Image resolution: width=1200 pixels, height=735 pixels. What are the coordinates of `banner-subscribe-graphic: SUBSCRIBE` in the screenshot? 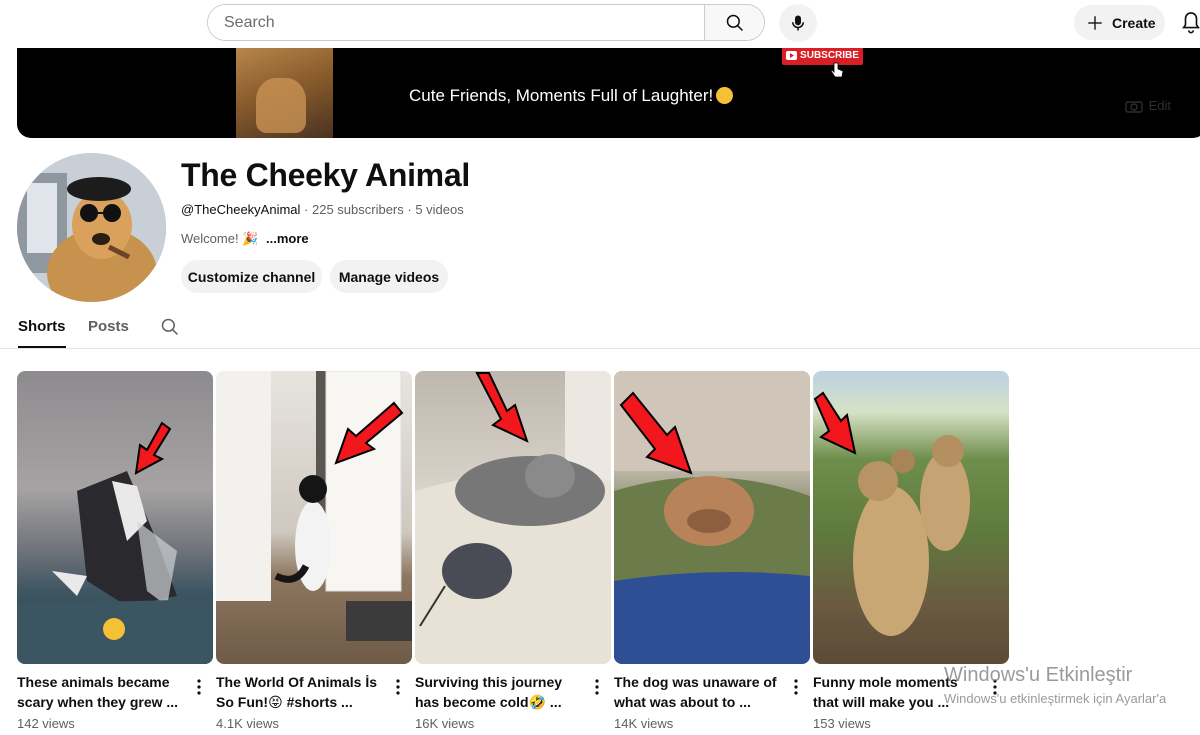 It's located at (822, 56).